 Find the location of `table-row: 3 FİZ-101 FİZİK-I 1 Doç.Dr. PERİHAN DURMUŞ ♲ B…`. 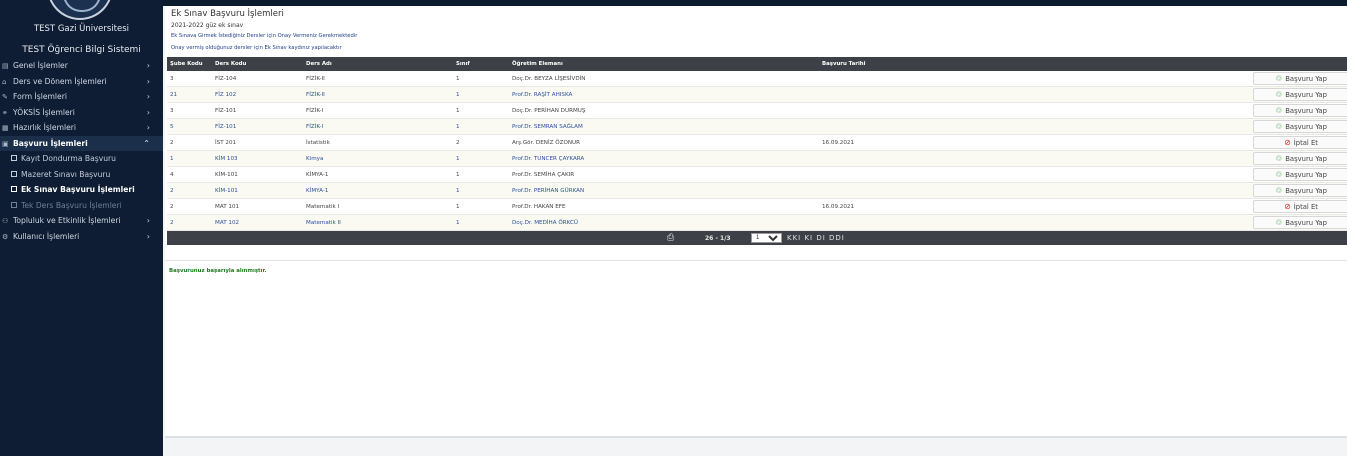

table-row: 3 FİZ-101 FİZİK-I 1 Doç.Dr. PERİHAN DURMUŞ ♲ B… is located at coordinates (757, 111).